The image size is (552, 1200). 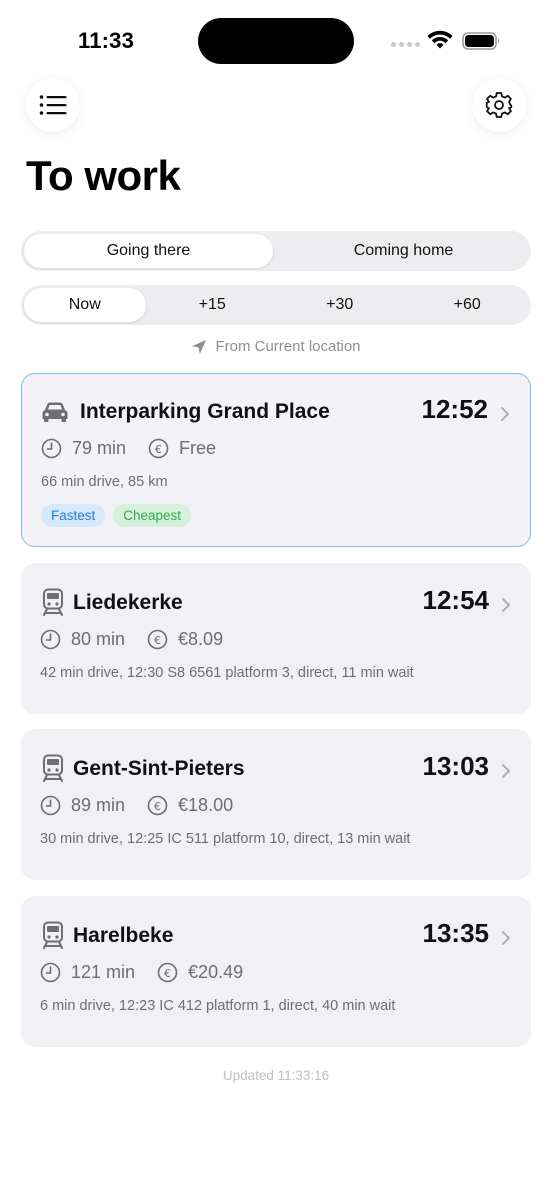 What do you see at coordinates (85, 305) in the screenshot?
I see `tab-now: Now` at bounding box center [85, 305].